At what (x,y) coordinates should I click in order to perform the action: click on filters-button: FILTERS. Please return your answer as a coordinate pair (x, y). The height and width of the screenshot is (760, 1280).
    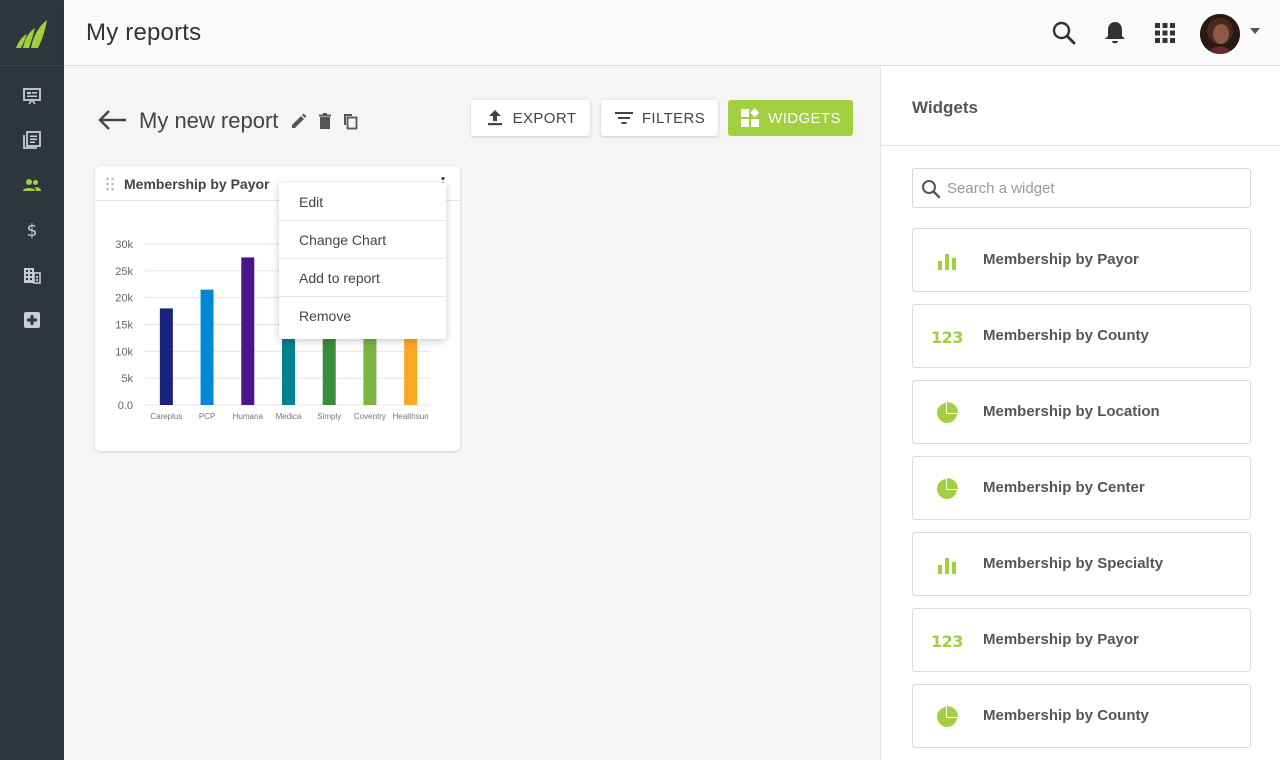
    Looking at the image, I should click on (659, 118).